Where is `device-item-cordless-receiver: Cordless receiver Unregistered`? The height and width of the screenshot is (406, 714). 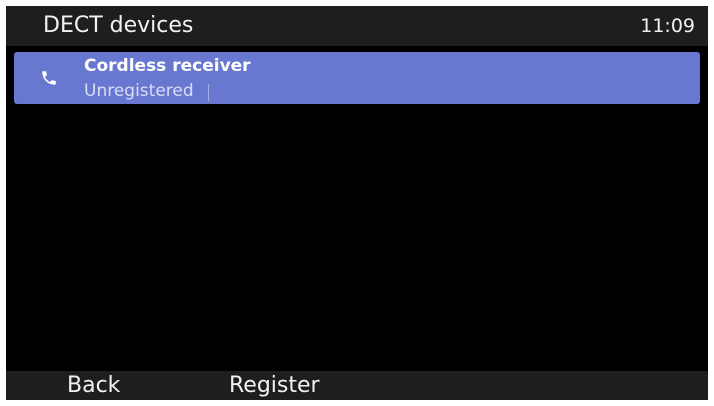
device-item-cordless-receiver: Cordless receiver Unregistered is located at coordinates (357, 78).